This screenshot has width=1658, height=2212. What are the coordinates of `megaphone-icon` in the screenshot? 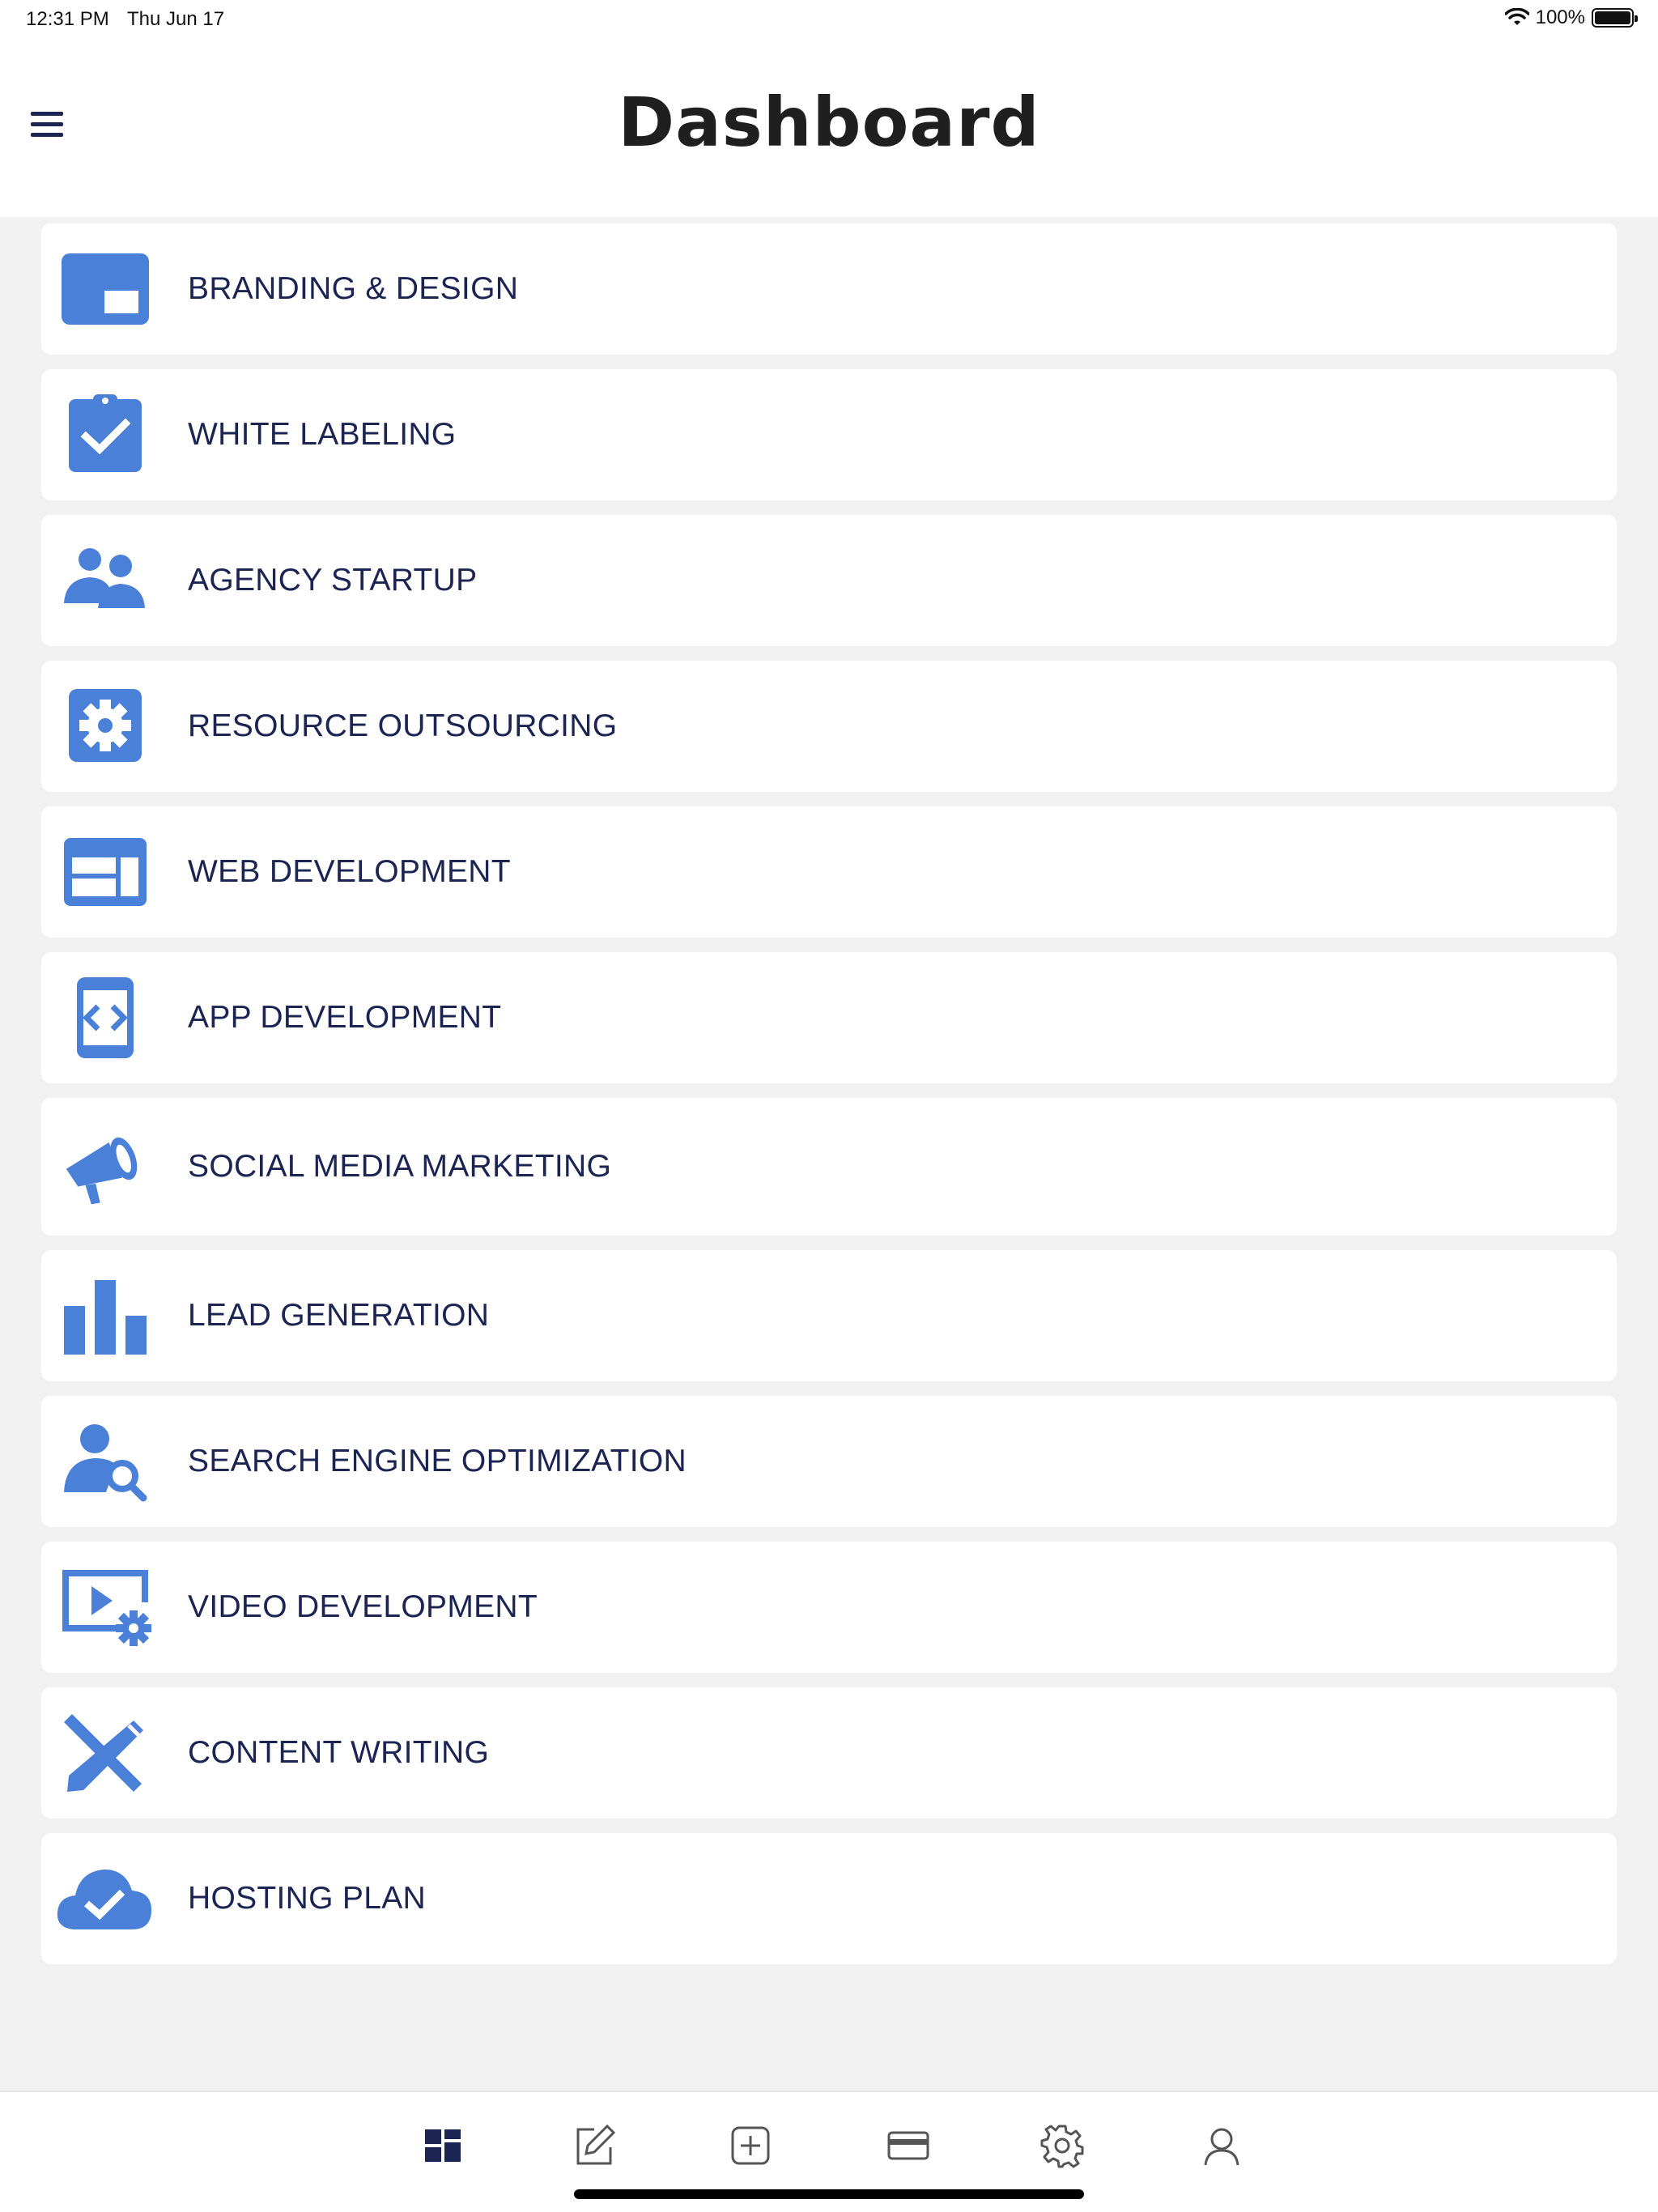 It's located at (105, 1166).